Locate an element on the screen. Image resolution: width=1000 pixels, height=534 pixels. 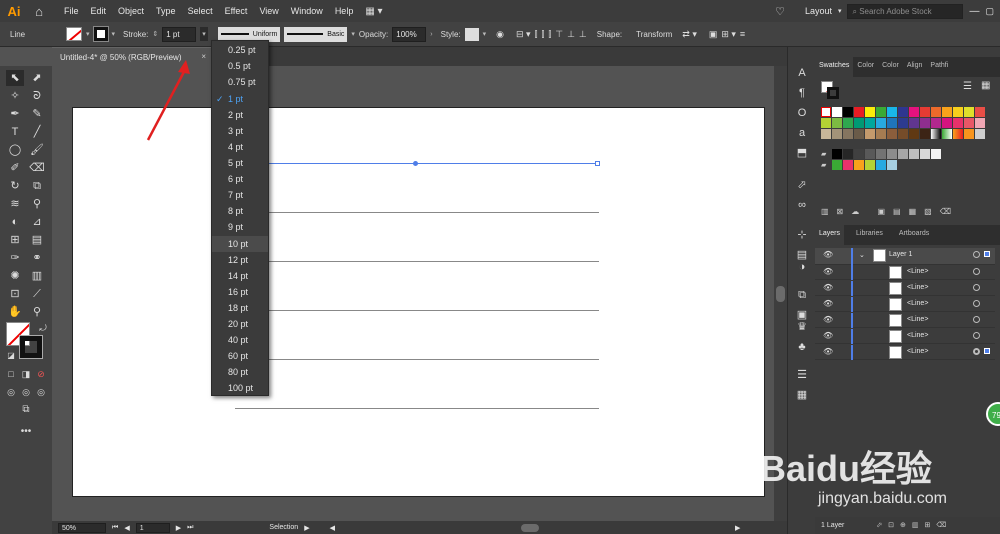
status-tool-label: Selection is located at coordinates (283, 527).